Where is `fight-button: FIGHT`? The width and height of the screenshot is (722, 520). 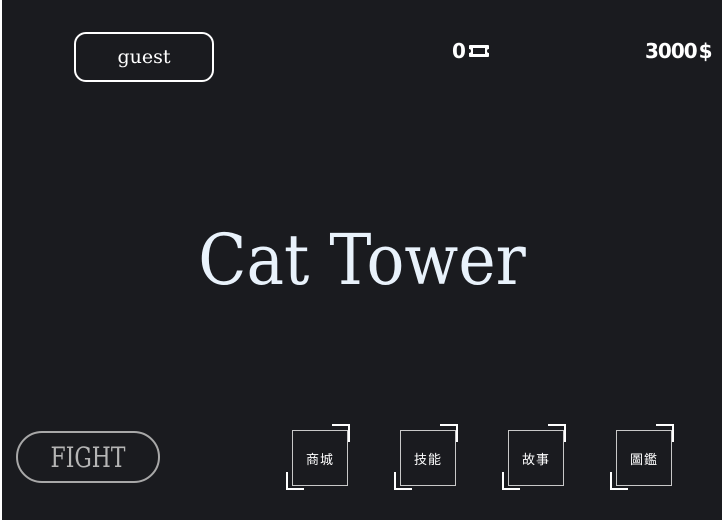
fight-button: FIGHT is located at coordinates (88, 457).